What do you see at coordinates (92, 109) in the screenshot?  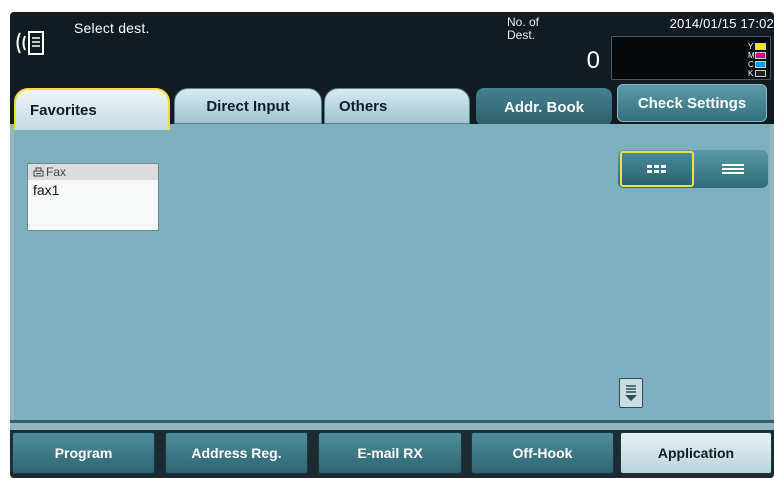 I see `tab-favorites: Favorites` at bounding box center [92, 109].